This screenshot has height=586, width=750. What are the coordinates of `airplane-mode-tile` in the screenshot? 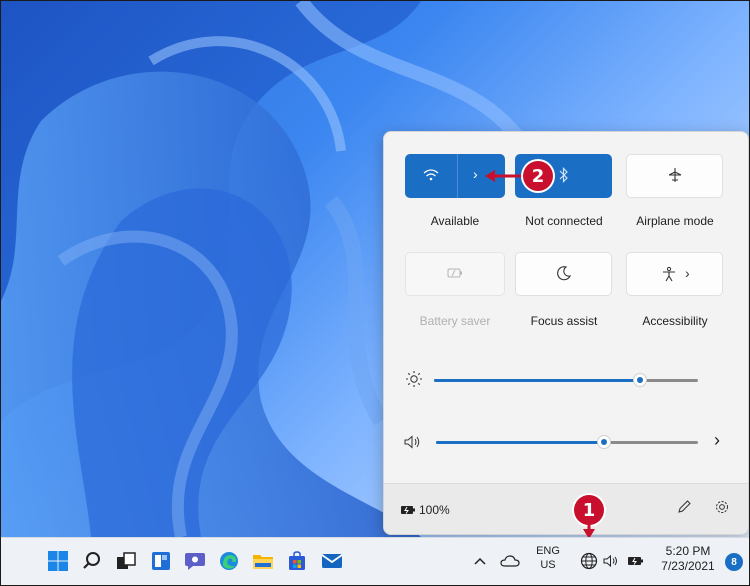 It's located at (674, 176).